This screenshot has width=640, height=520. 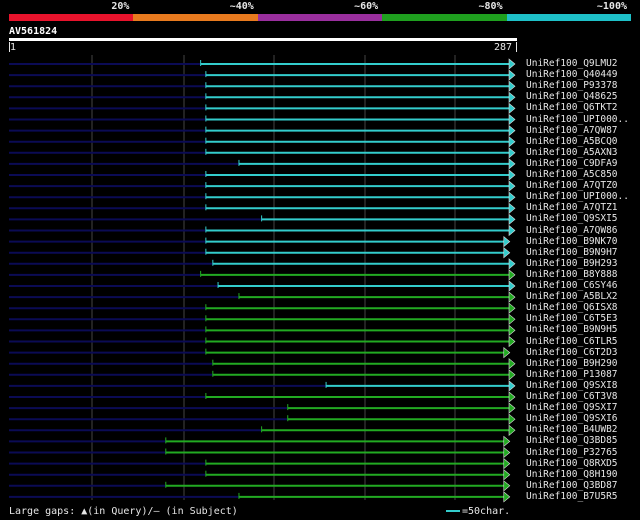 What do you see at coordinates (572, 374) in the screenshot?
I see `hit-label: UniRef100_P13087` at bounding box center [572, 374].